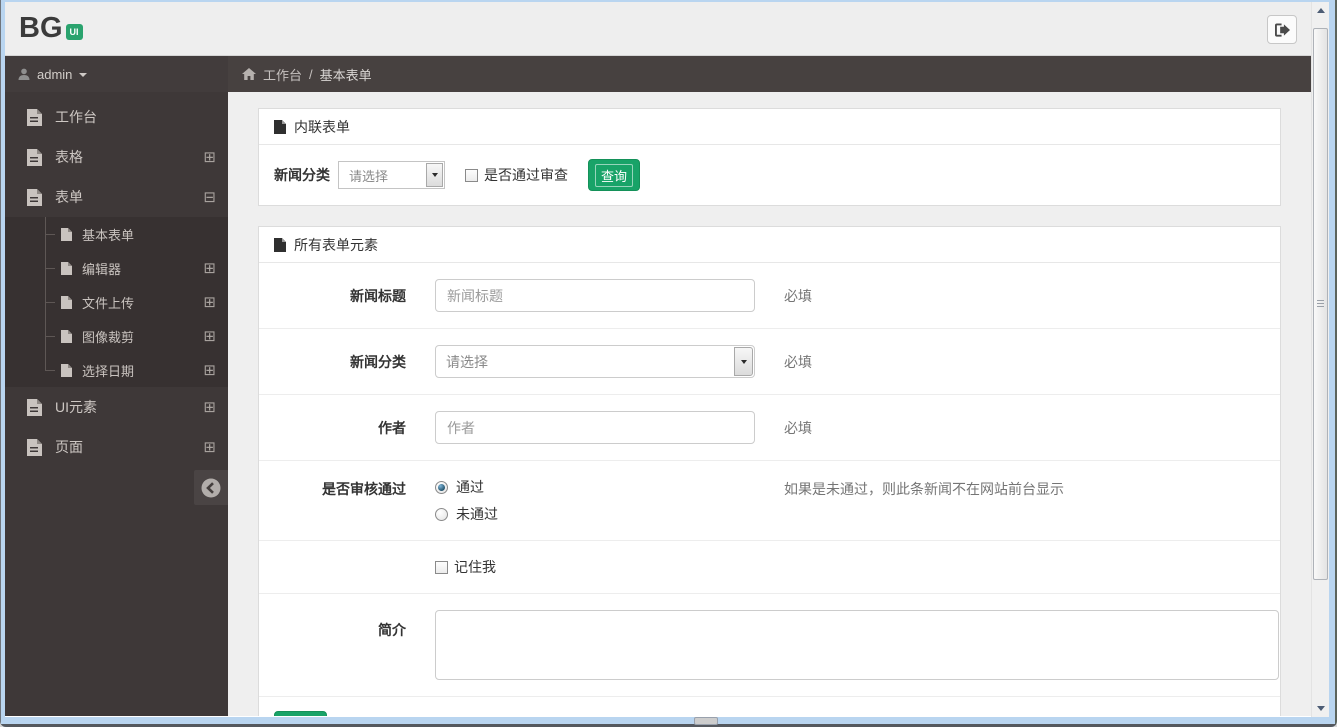 This screenshot has height=727, width=1337. What do you see at coordinates (706, 721) in the screenshot?
I see `window-resize-grip` at bounding box center [706, 721].